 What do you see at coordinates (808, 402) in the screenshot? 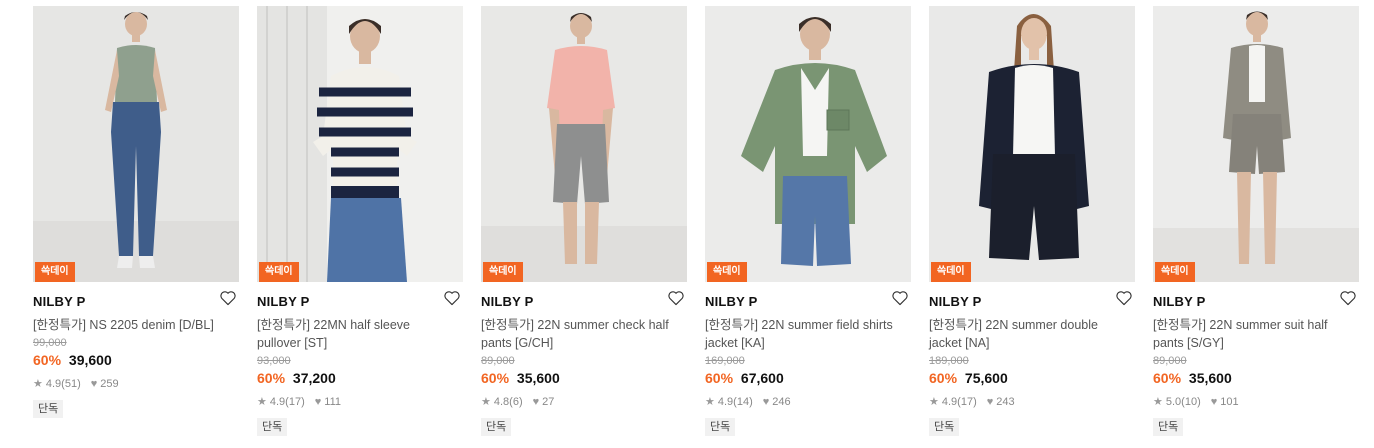
I see `product-meta: ★ 4.9 (14) ♥ 246` at bounding box center [808, 402].